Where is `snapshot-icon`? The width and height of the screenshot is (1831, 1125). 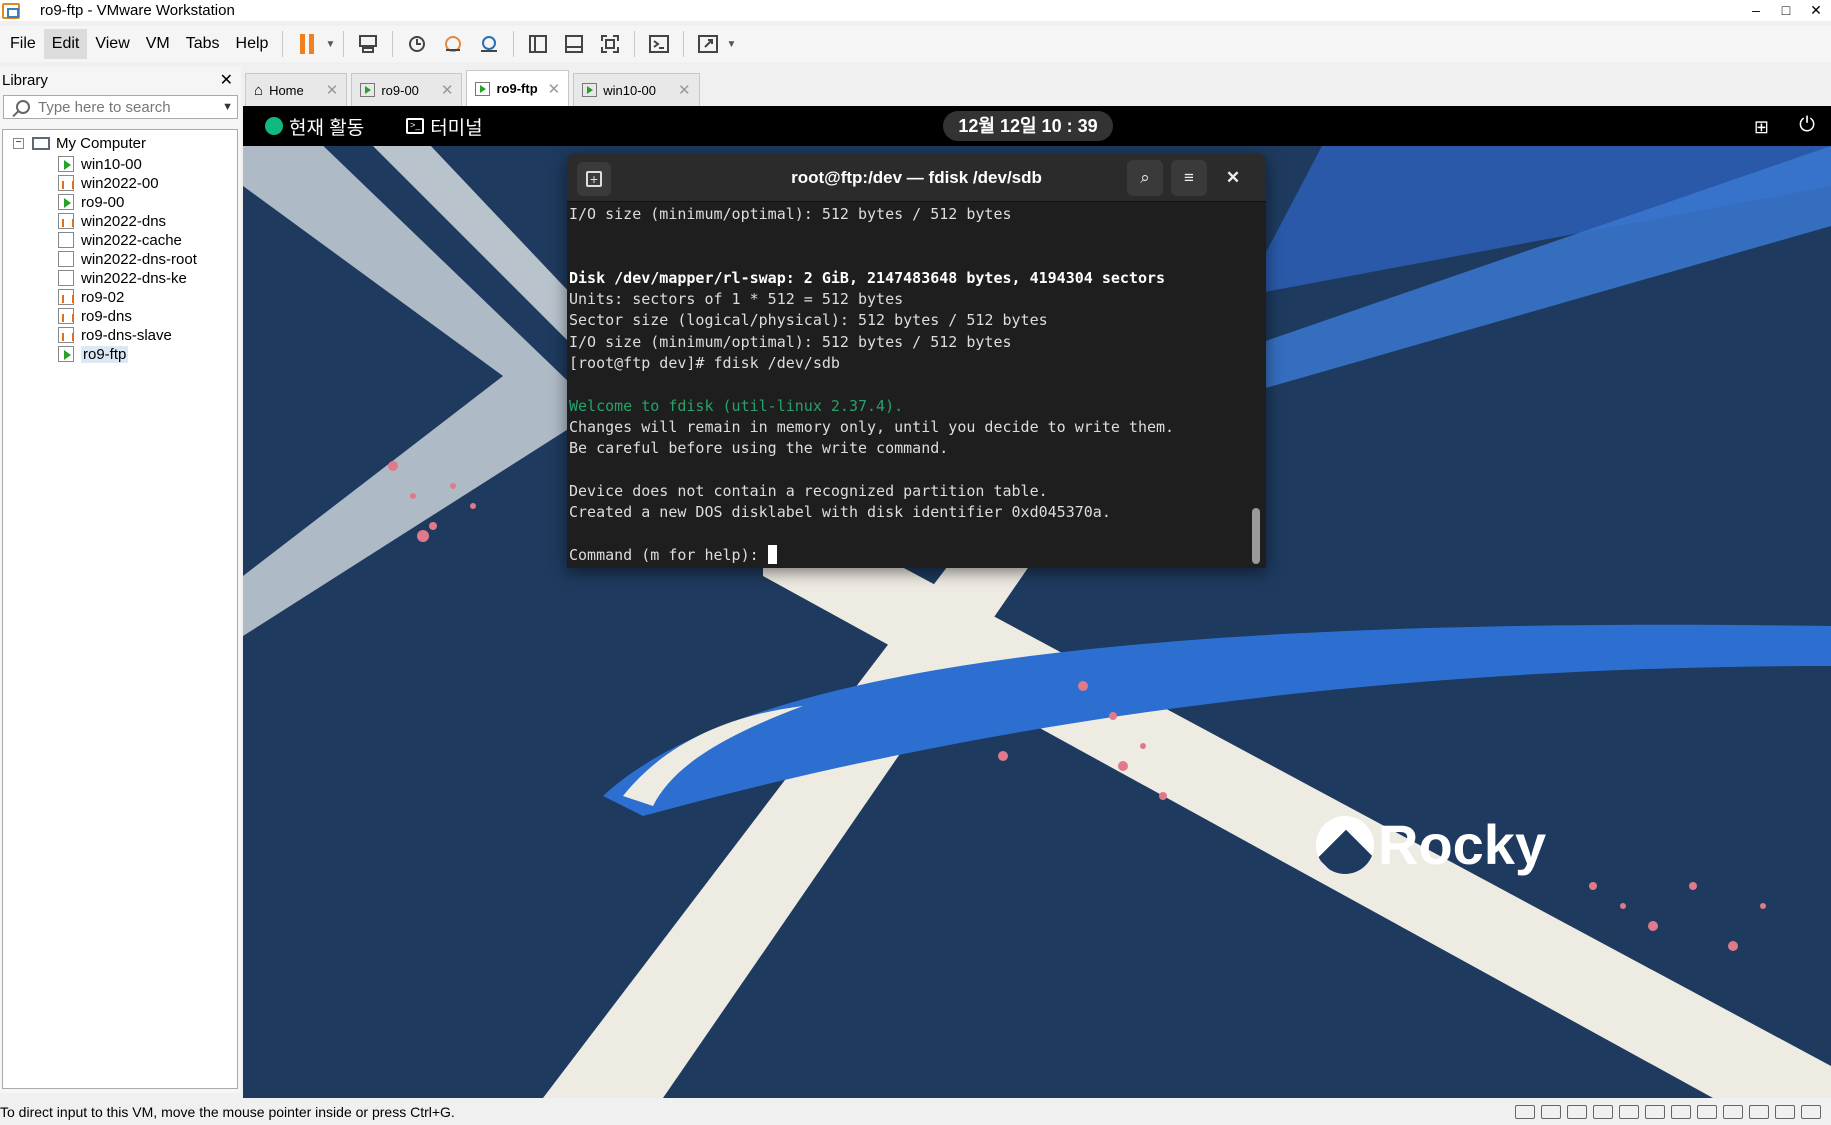 snapshot-icon is located at coordinates (417, 44).